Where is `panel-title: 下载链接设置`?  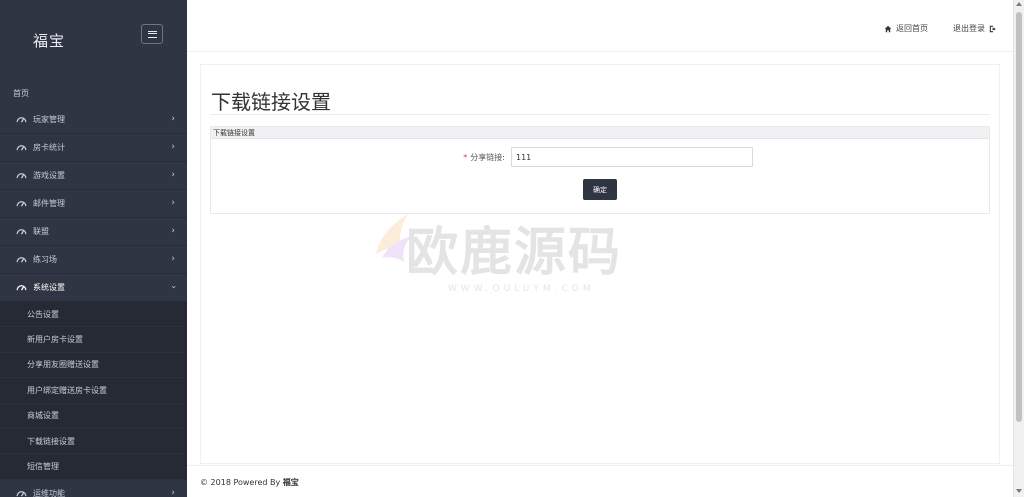 panel-title: 下载链接设置 is located at coordinates (600, 133).